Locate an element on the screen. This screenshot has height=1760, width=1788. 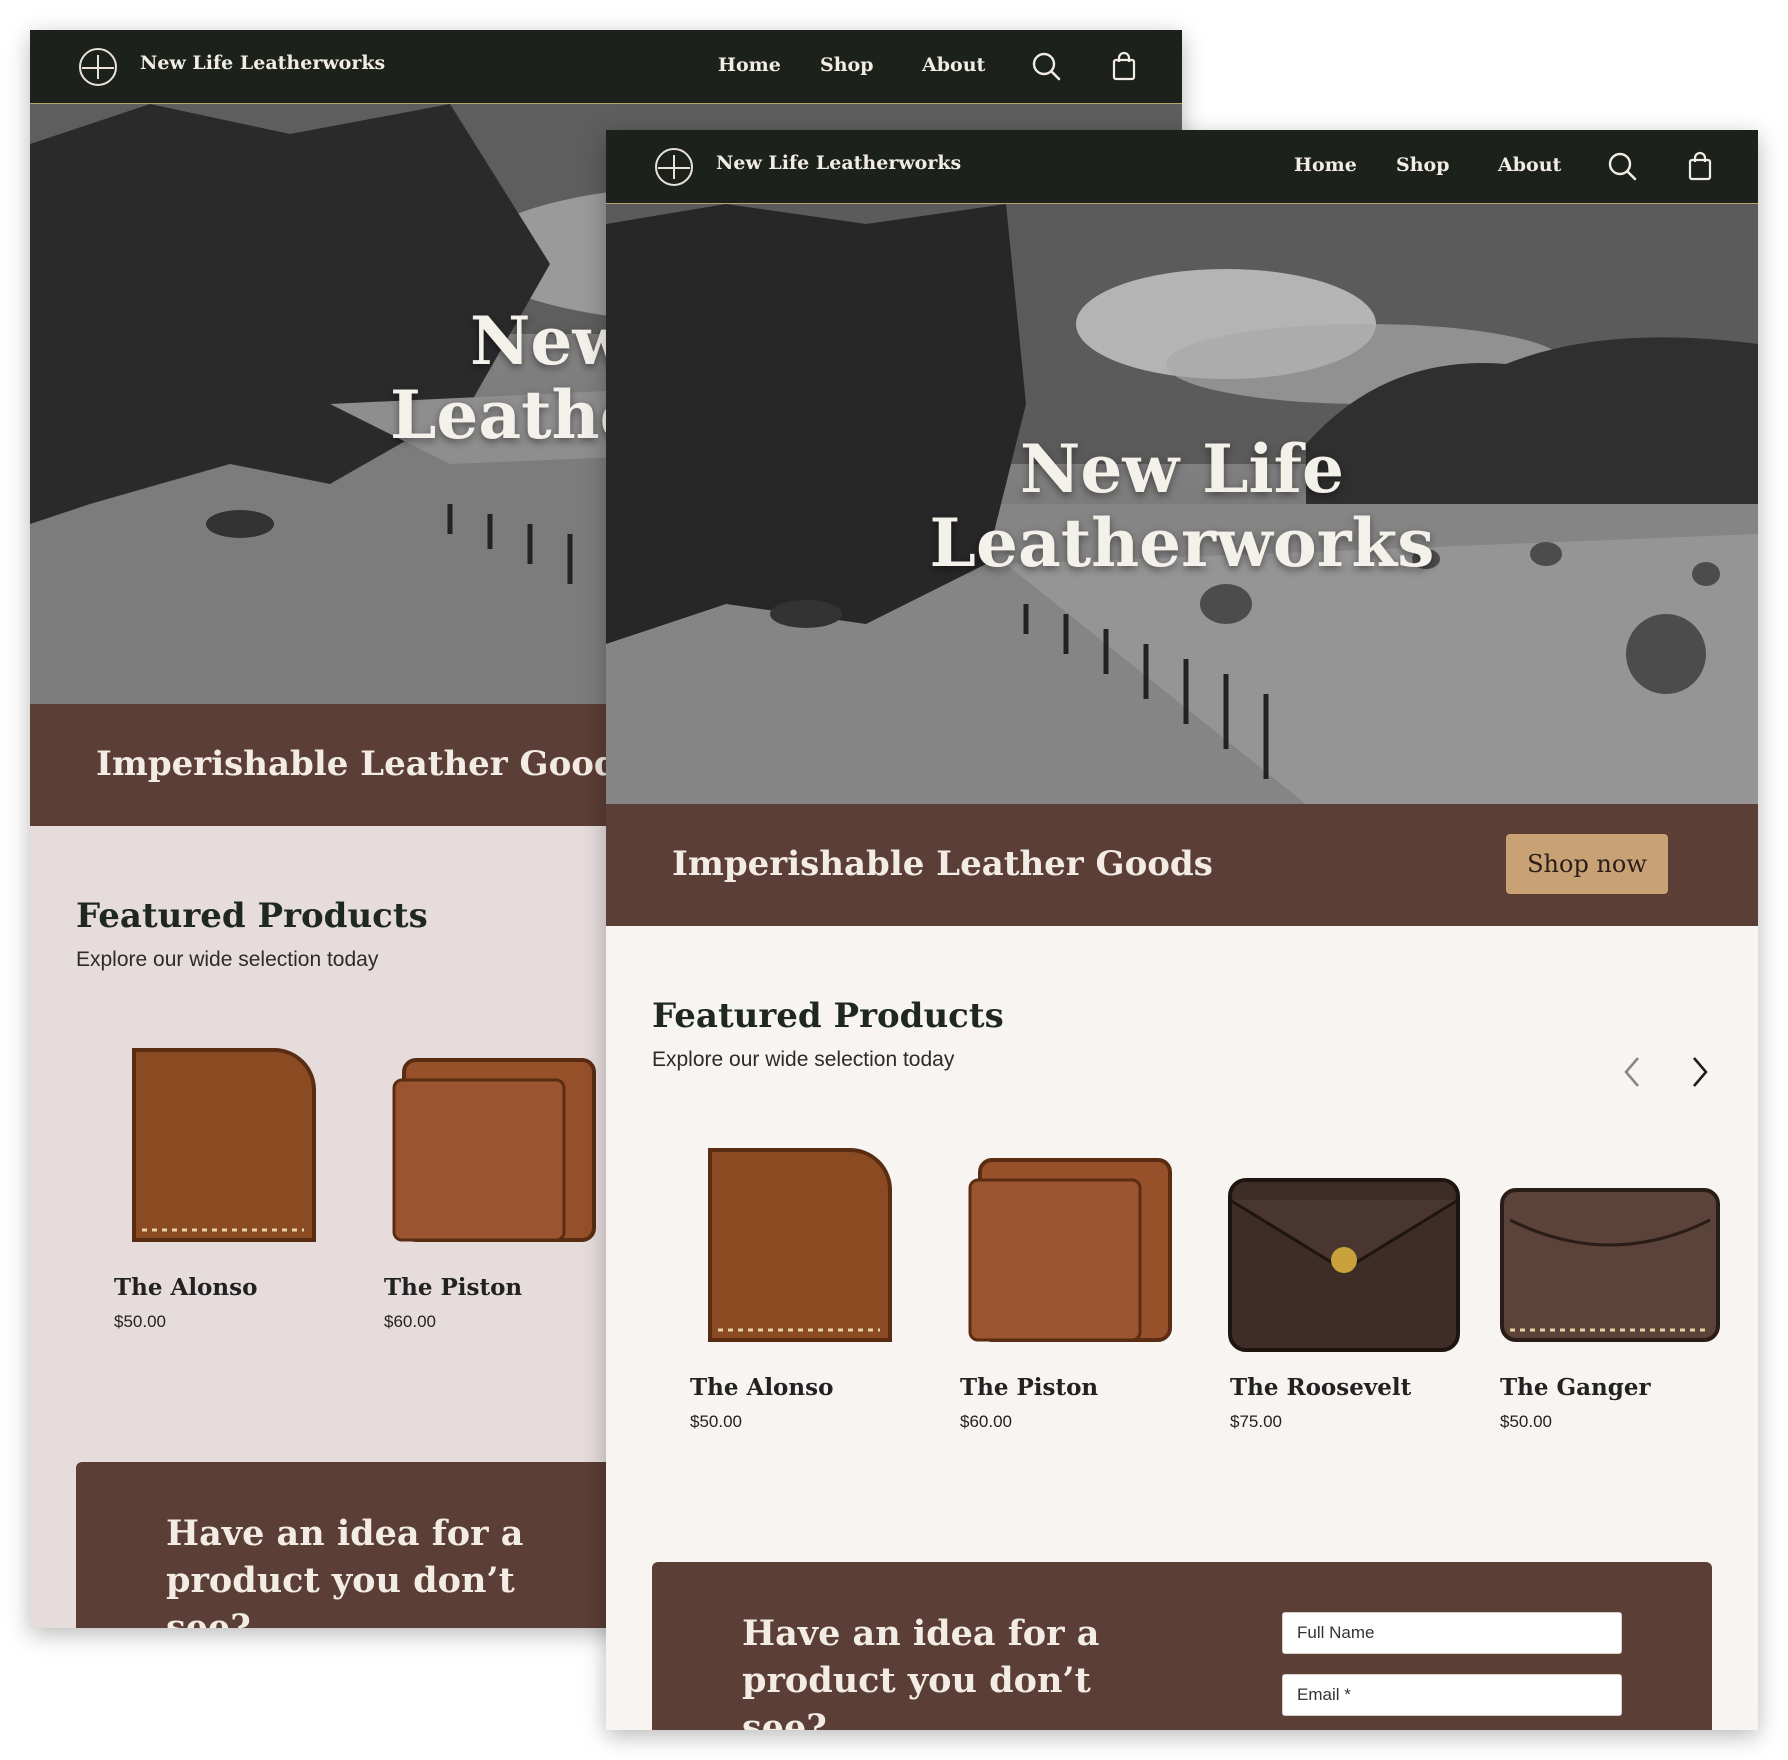
product-price: $75.00 is located at coordinates (1256, 1421).